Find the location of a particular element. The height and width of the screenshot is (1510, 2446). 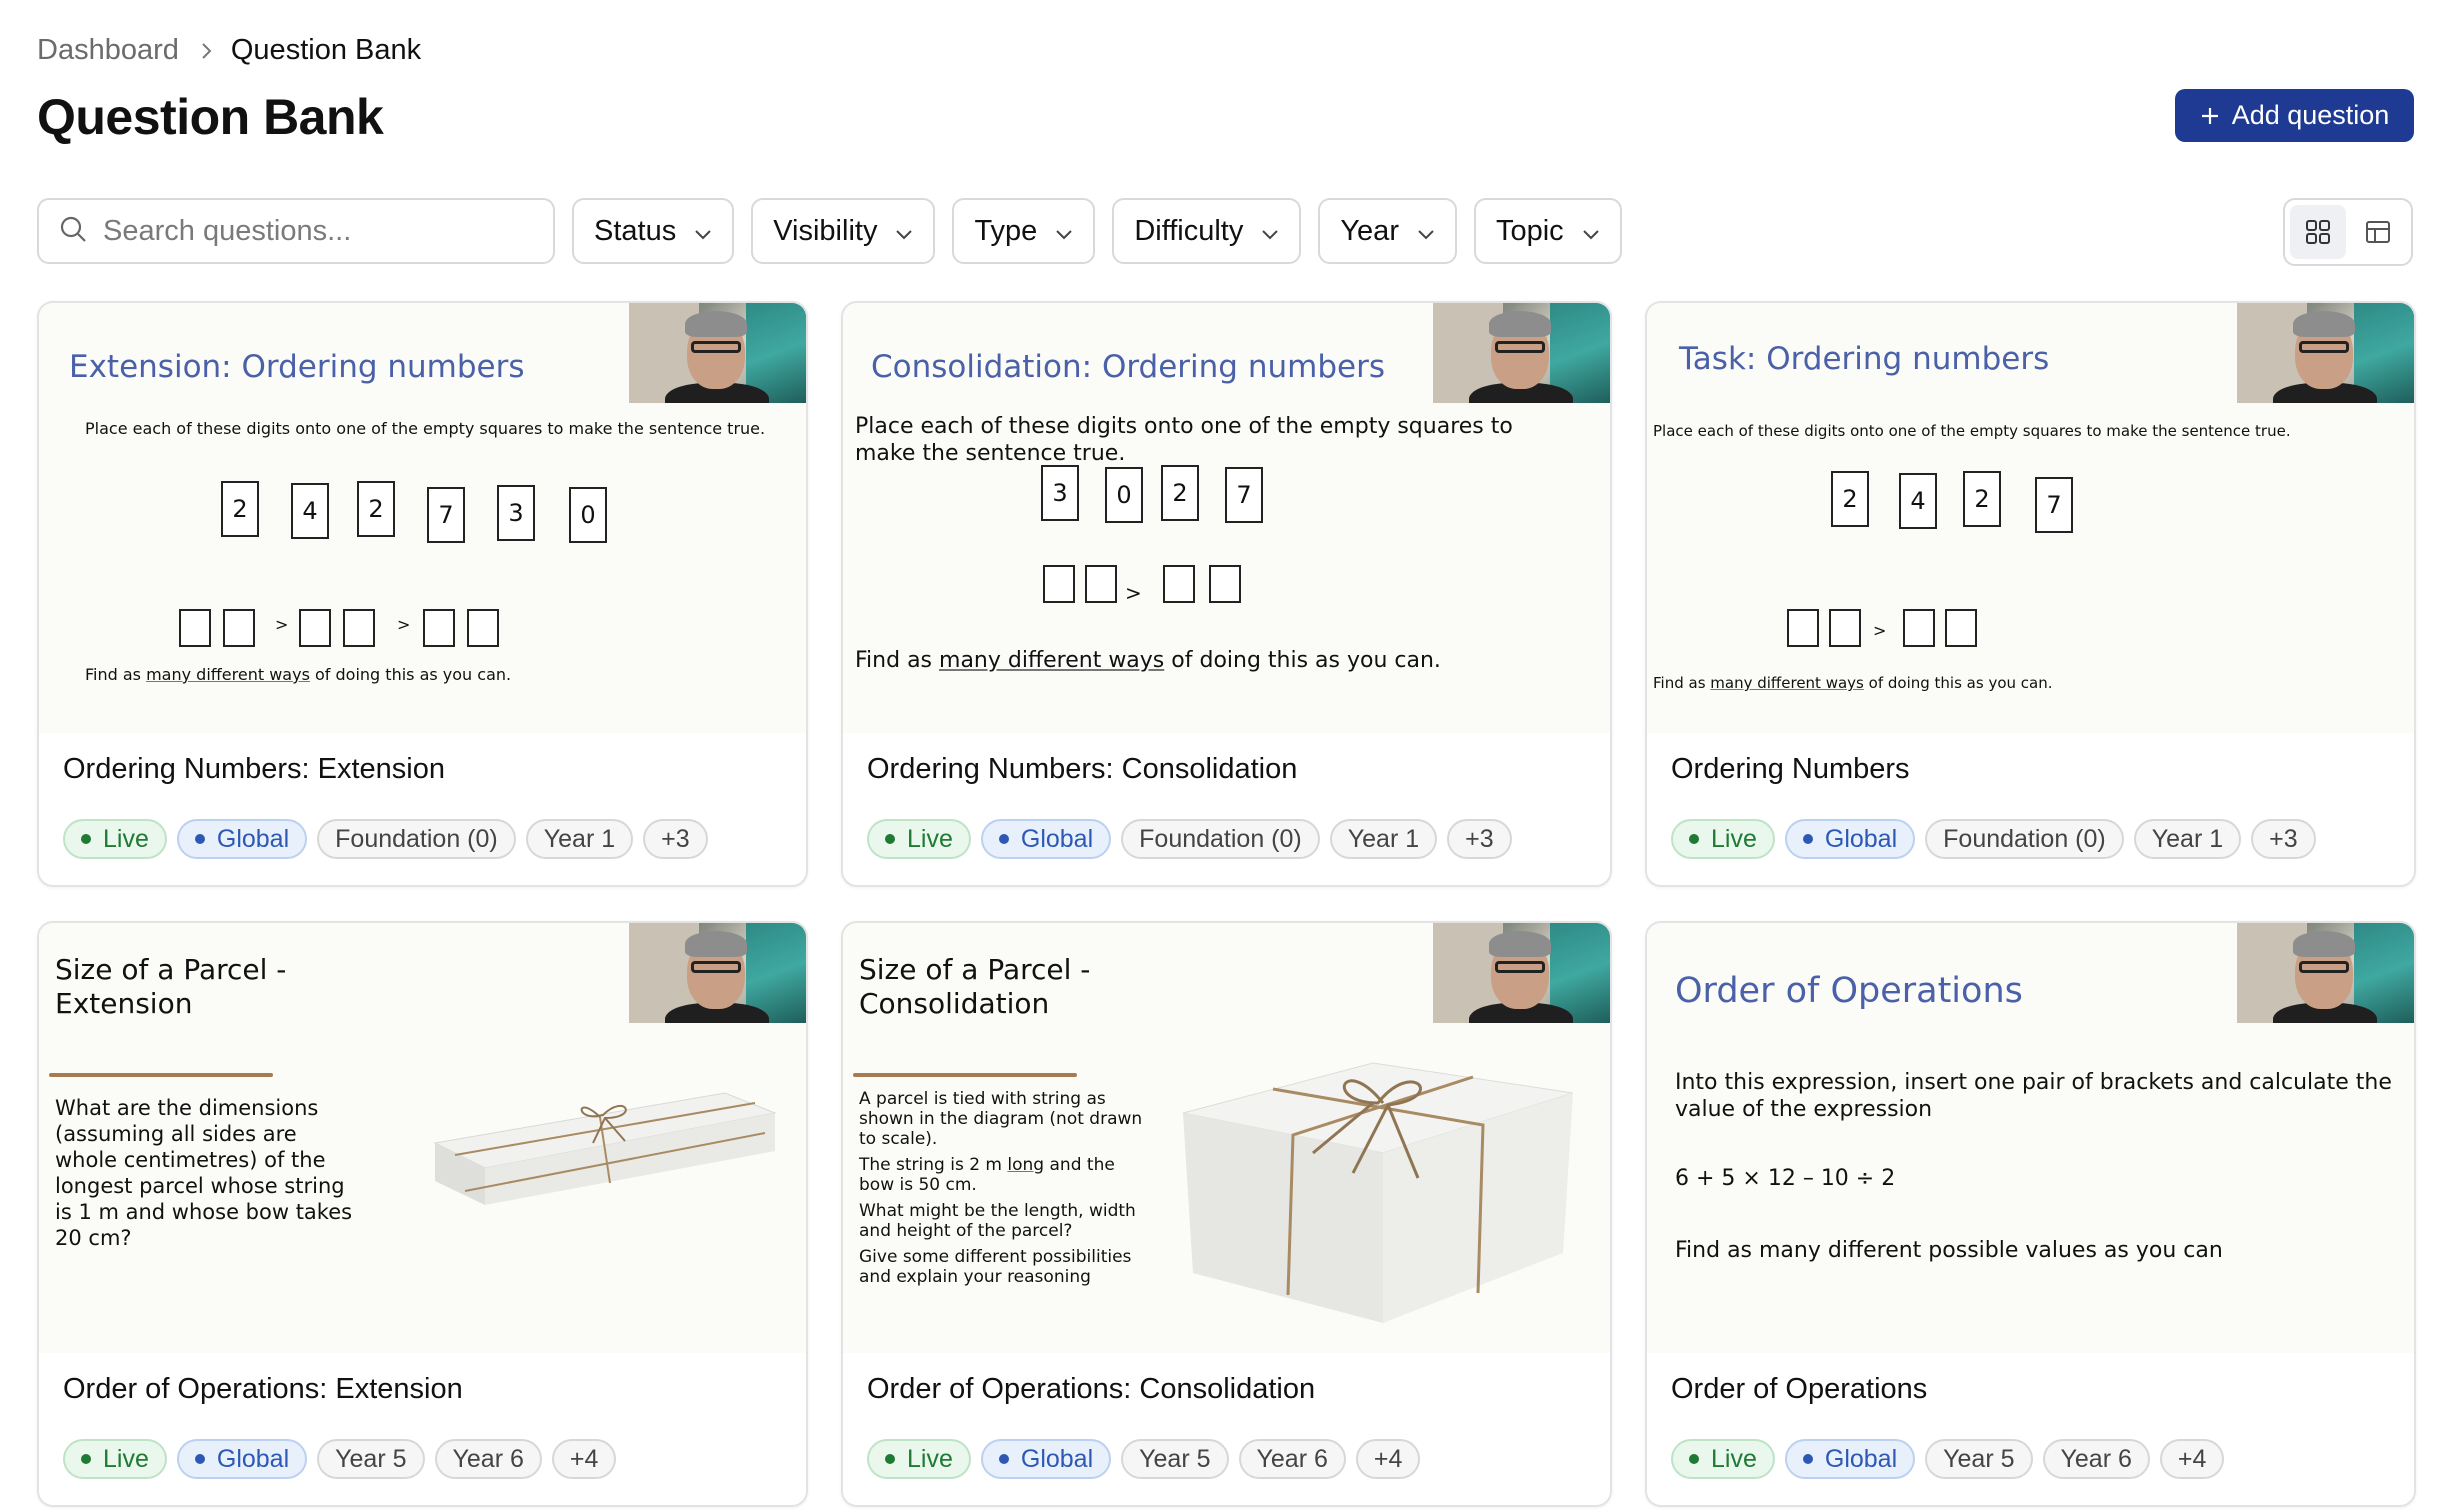

filter-visibility: Visibility is located at coordinates (843, 231).